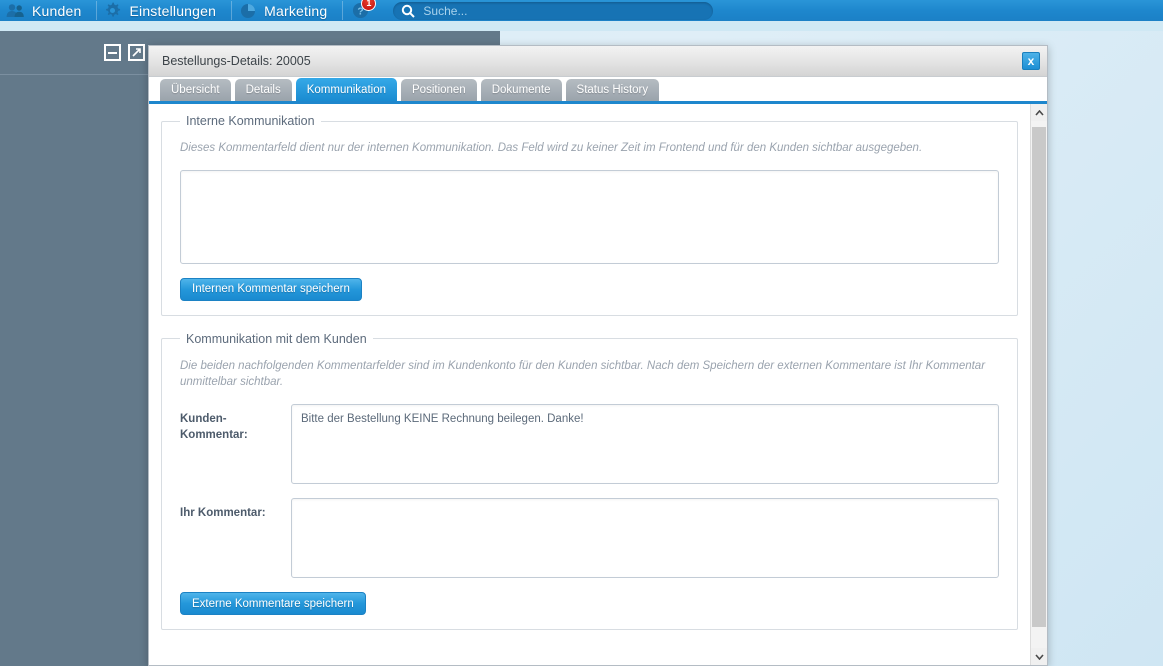 The height and width of the screenshot is (666, 1163). I want to click on pie-chart-icon, so click(247, 10).